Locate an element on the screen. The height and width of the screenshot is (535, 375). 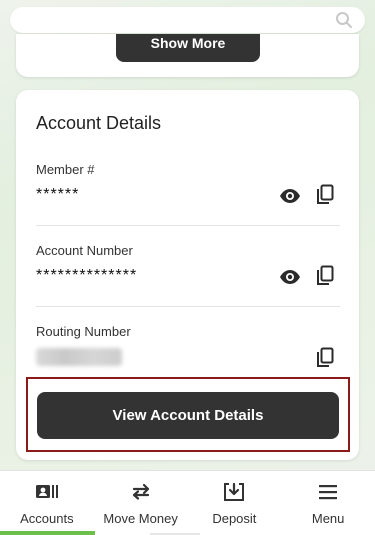
nav-label: Menu is located at coordinates (328, 518).